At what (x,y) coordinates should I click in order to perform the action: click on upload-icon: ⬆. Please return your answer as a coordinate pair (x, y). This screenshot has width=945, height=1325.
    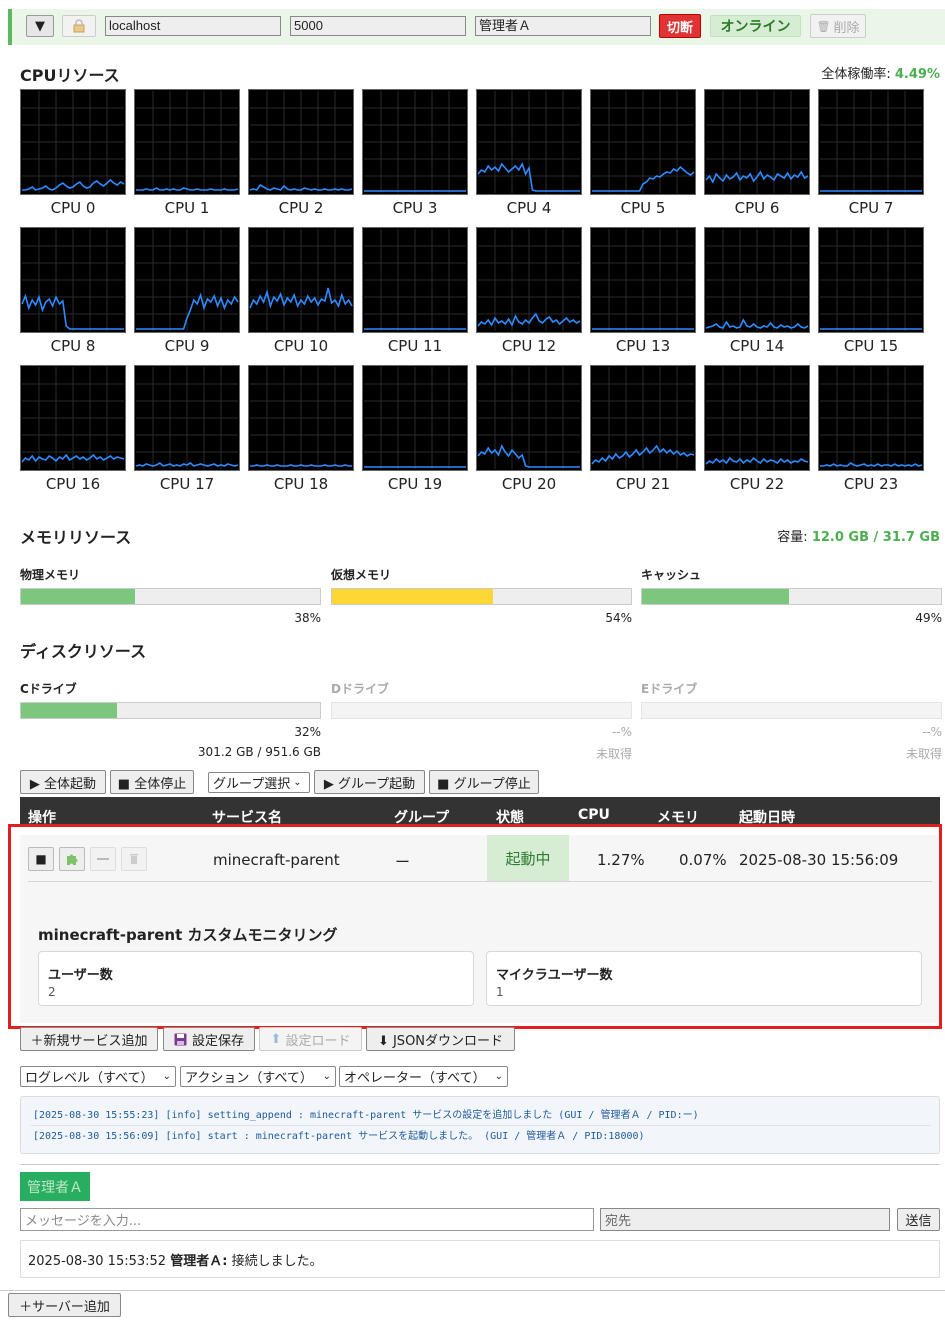
    Looking at the image, I should click on (276, 1039).